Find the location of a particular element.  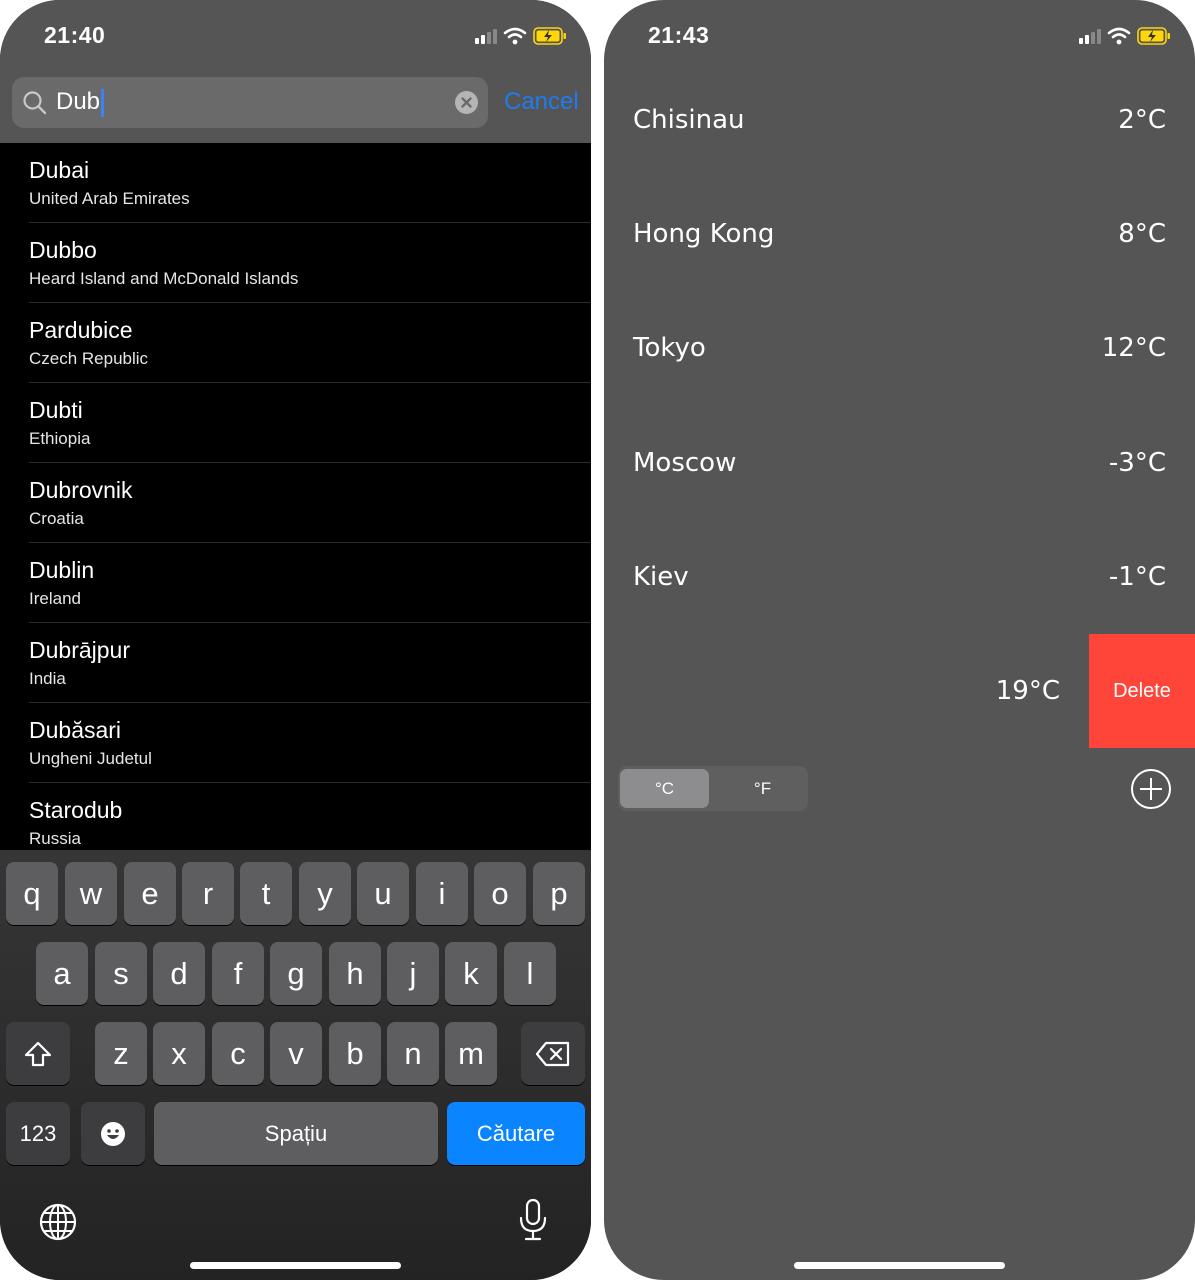

key-w: w is located at coordinates (91, 893).